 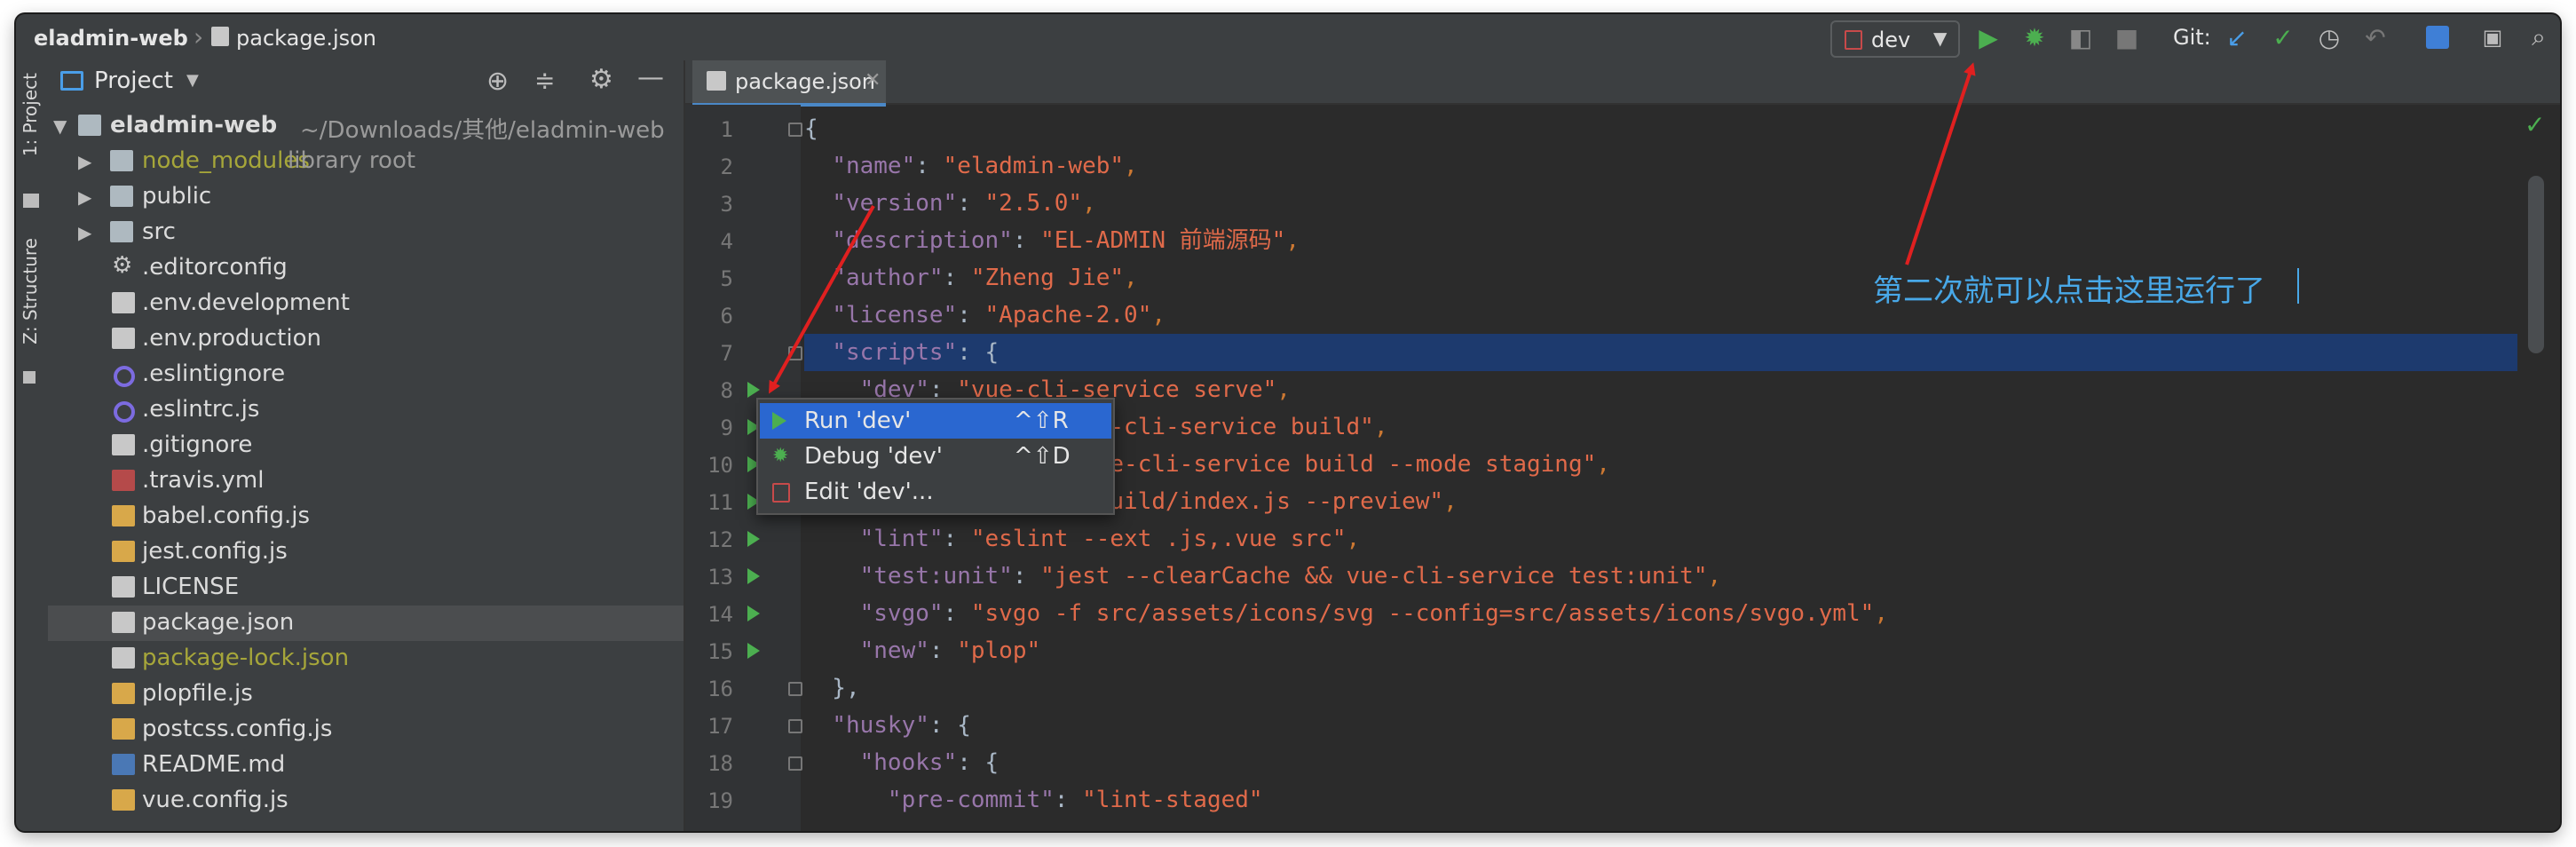 What do you see at coordinates (1660, 725) in the screenshot?
I see `code-line: "husky": {` at bounding box center [1660, 725].